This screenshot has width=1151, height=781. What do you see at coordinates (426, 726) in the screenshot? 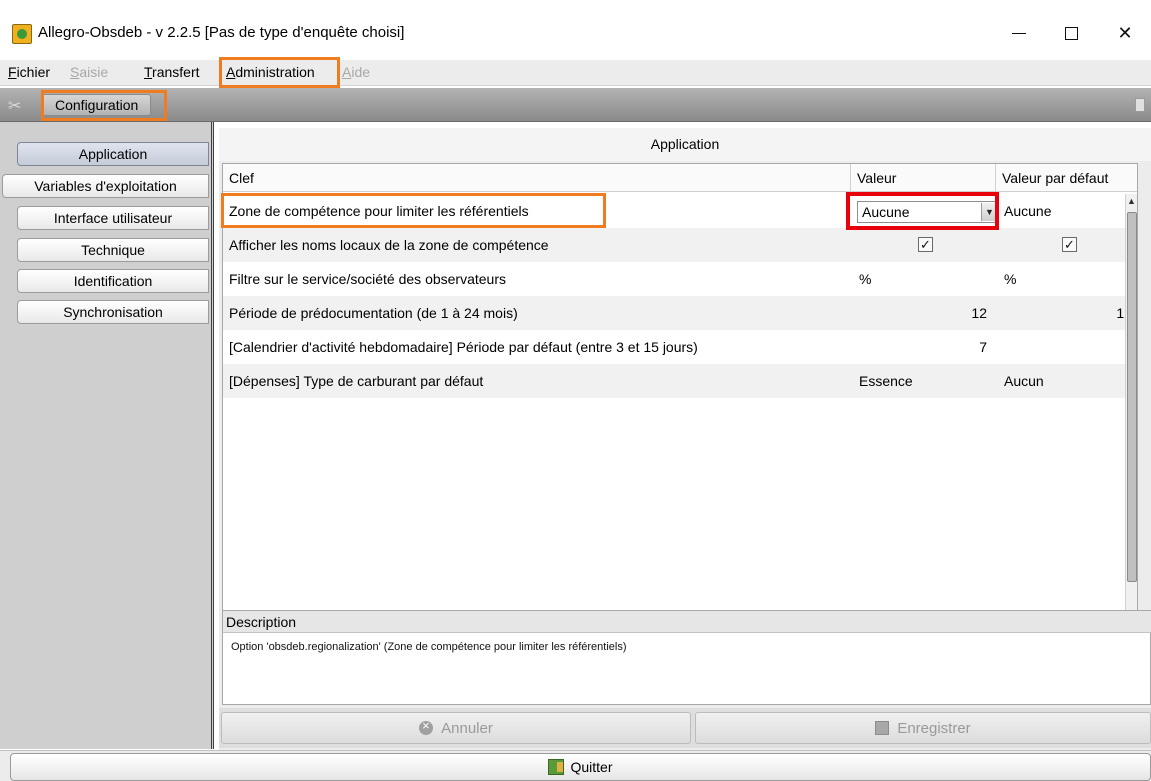
I see `cancel-icon` at bounding box center [426, 726].